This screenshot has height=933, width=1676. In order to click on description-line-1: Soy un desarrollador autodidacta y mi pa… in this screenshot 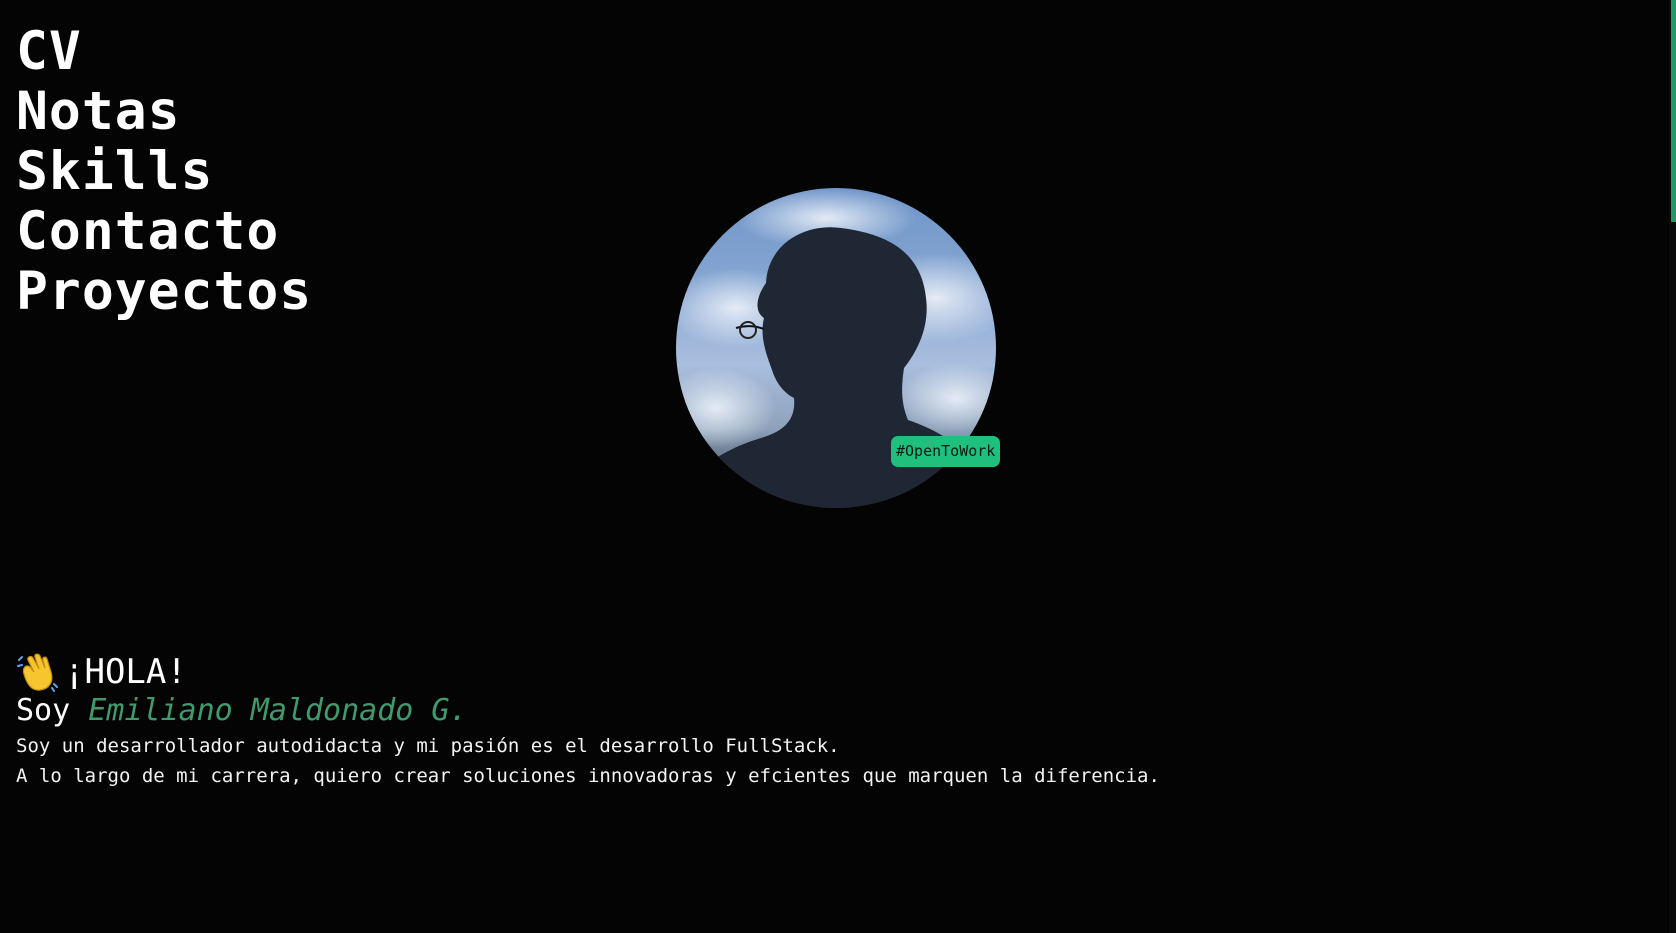, I will do `click(428, 746)`.